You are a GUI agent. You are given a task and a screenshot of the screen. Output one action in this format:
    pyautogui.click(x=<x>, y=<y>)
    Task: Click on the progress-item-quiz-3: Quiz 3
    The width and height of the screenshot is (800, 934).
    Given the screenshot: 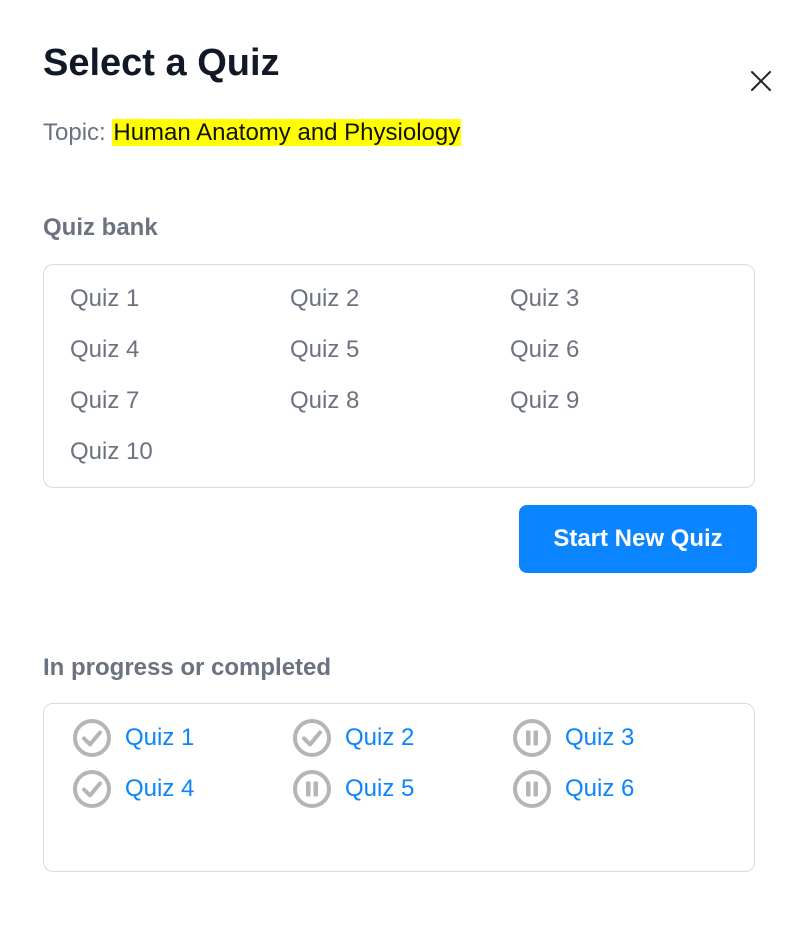 What is the action you would take?
    pyautogui.click(x=573, y=738)
    